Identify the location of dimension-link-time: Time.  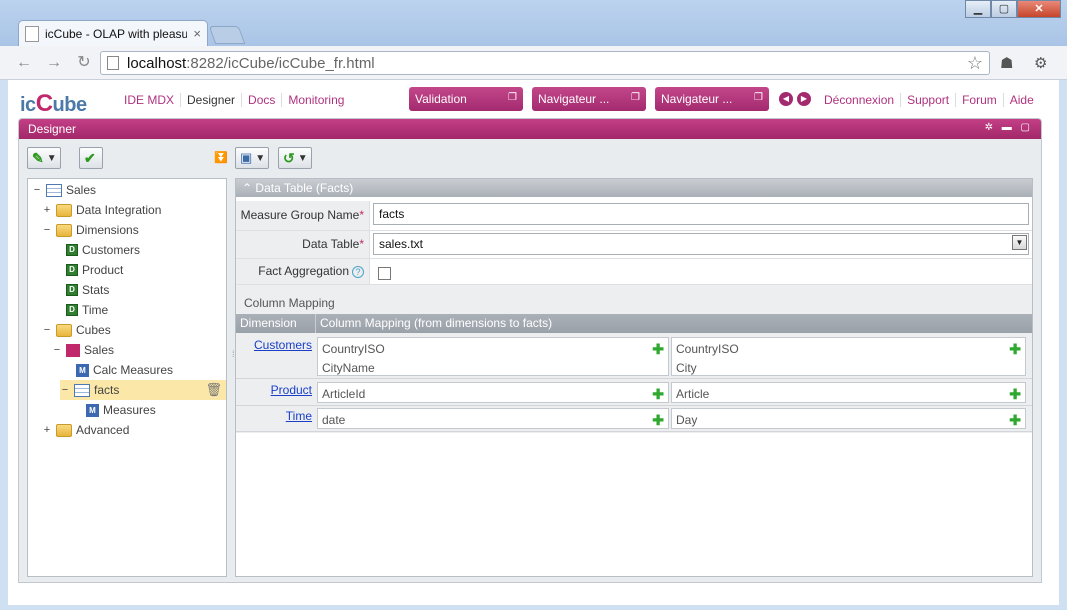
(299, 416).